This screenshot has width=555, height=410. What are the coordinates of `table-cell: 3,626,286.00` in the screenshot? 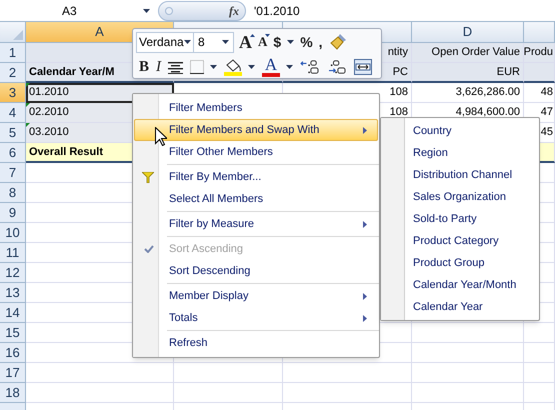 It's located at (468, 93).